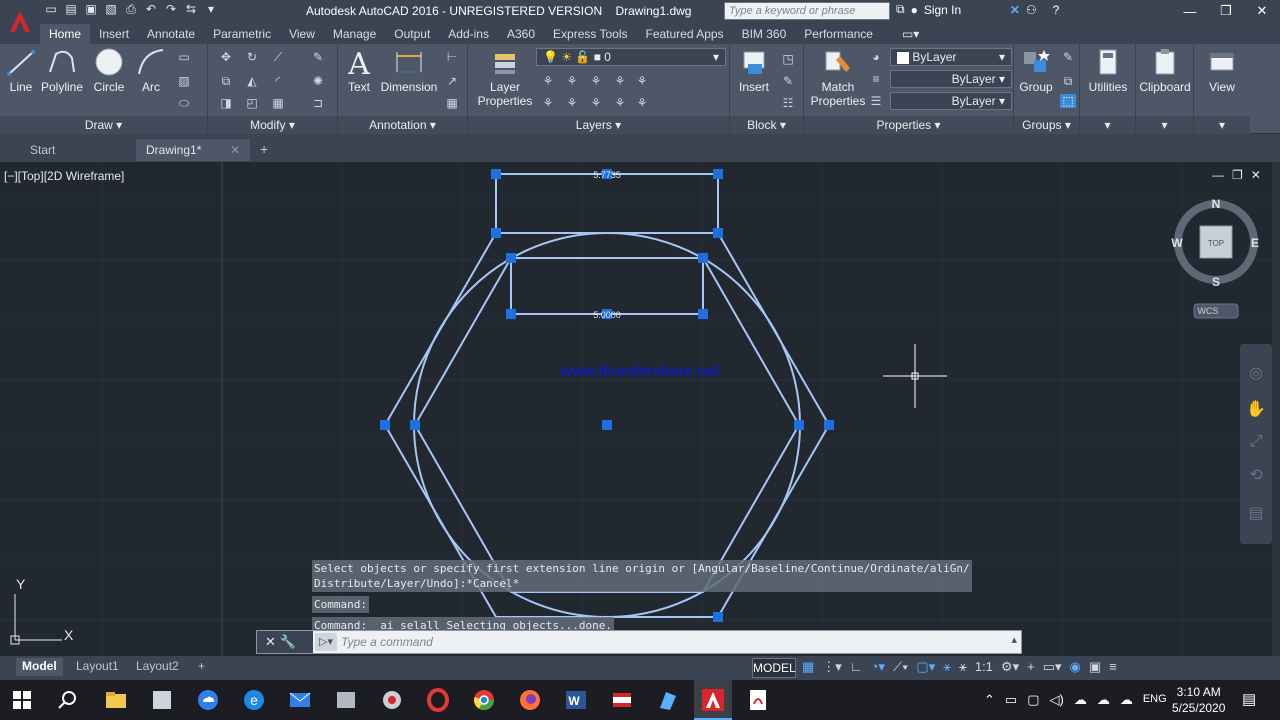 Image resolution: width=1280 pixels, height=720 pixels. What do you see at coordinates (1095, 667) in the screenshot?
I see `clean-screen-icon: ▣` at bounding box center [1095, 667].